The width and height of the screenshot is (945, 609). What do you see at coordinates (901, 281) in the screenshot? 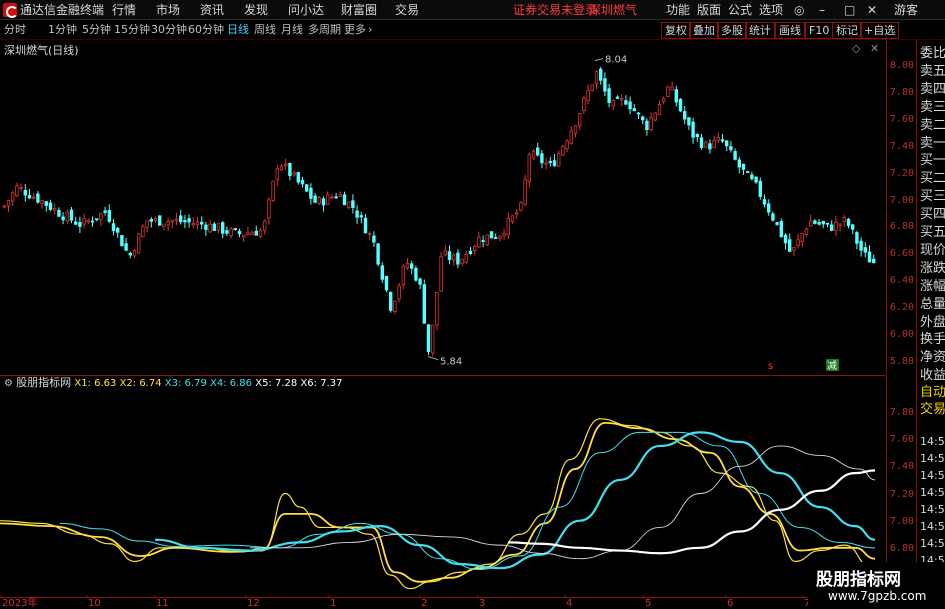
I see `price-tick-label: 6.40` at bounding box center [901, 281].